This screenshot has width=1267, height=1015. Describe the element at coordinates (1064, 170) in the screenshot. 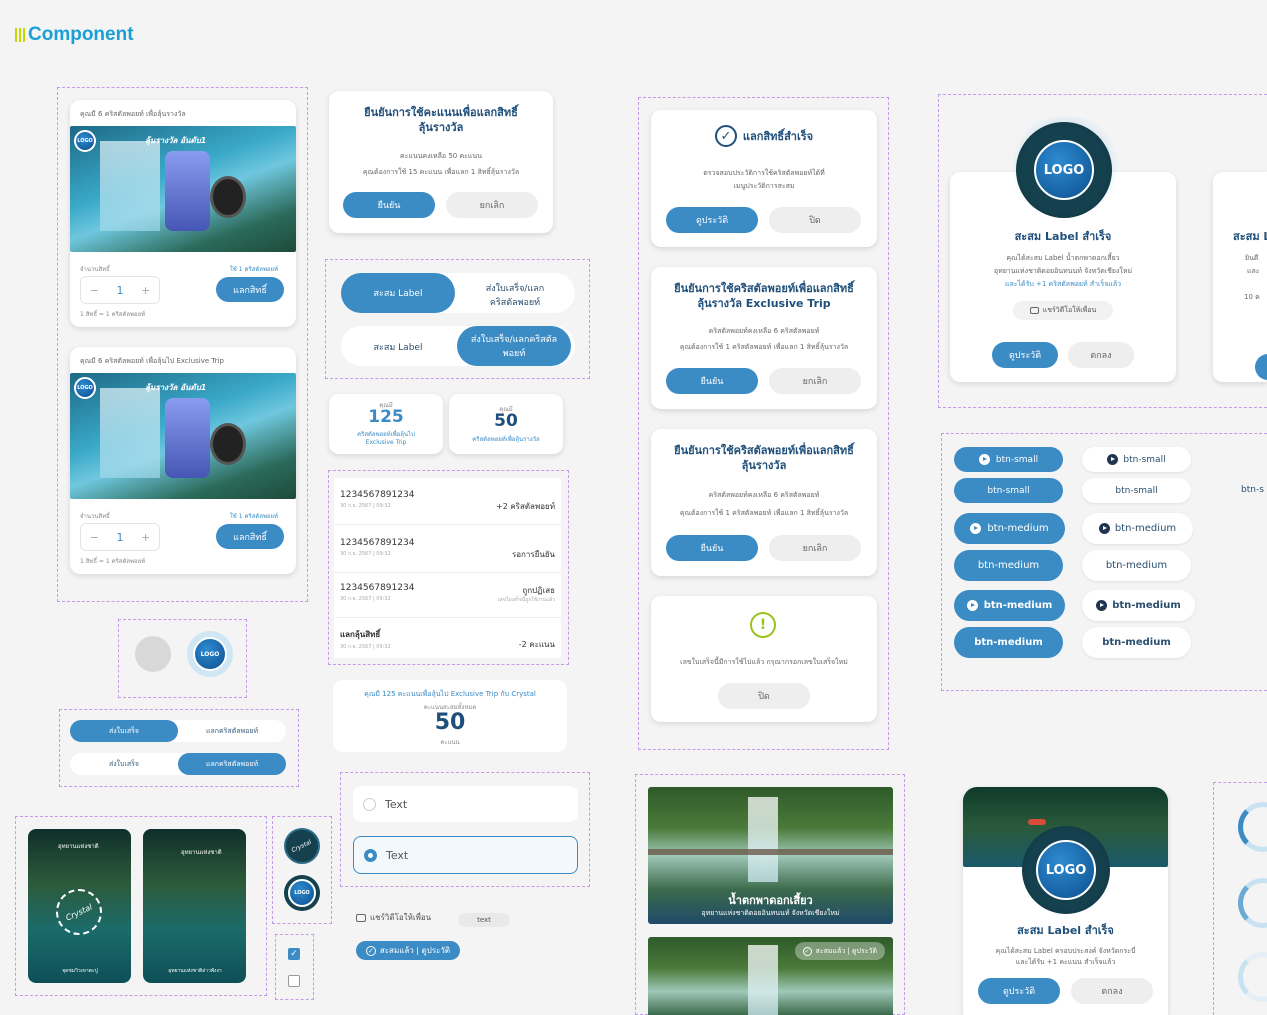

I see `collect-logo: LOGO` at that location.